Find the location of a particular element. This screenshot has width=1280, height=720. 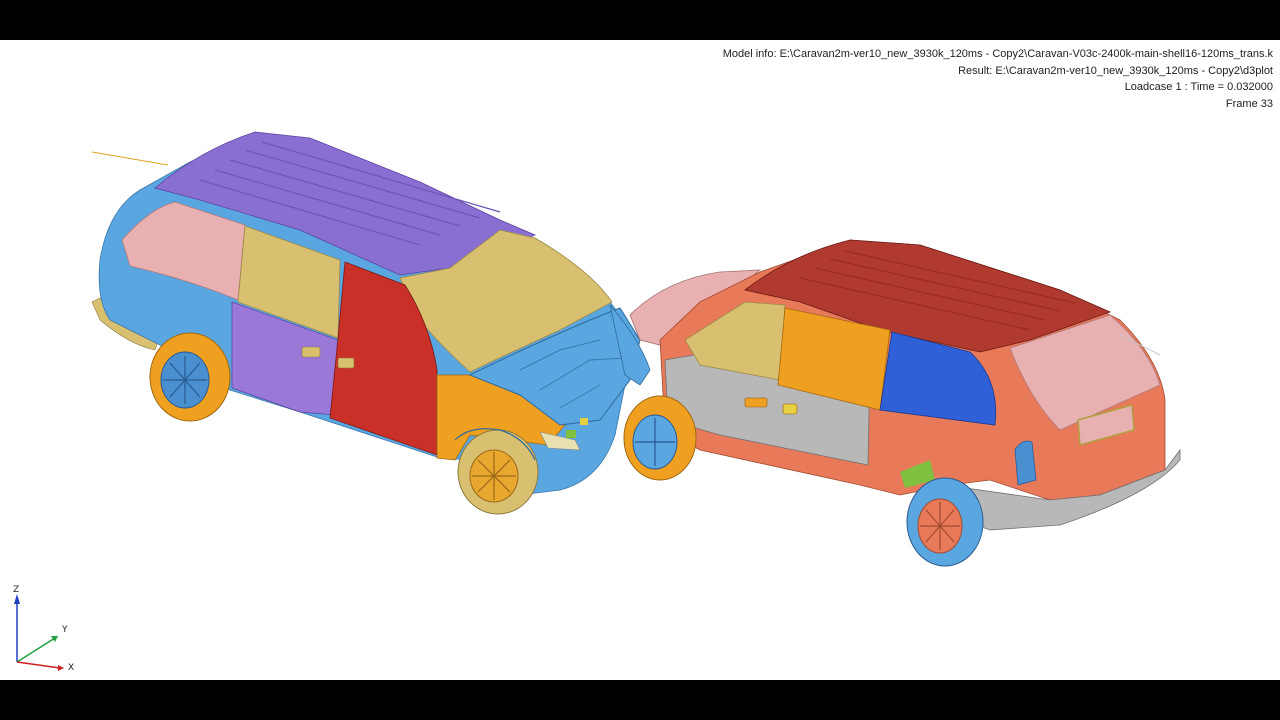

right-van-door-handle is located at coordinates (756, 402).